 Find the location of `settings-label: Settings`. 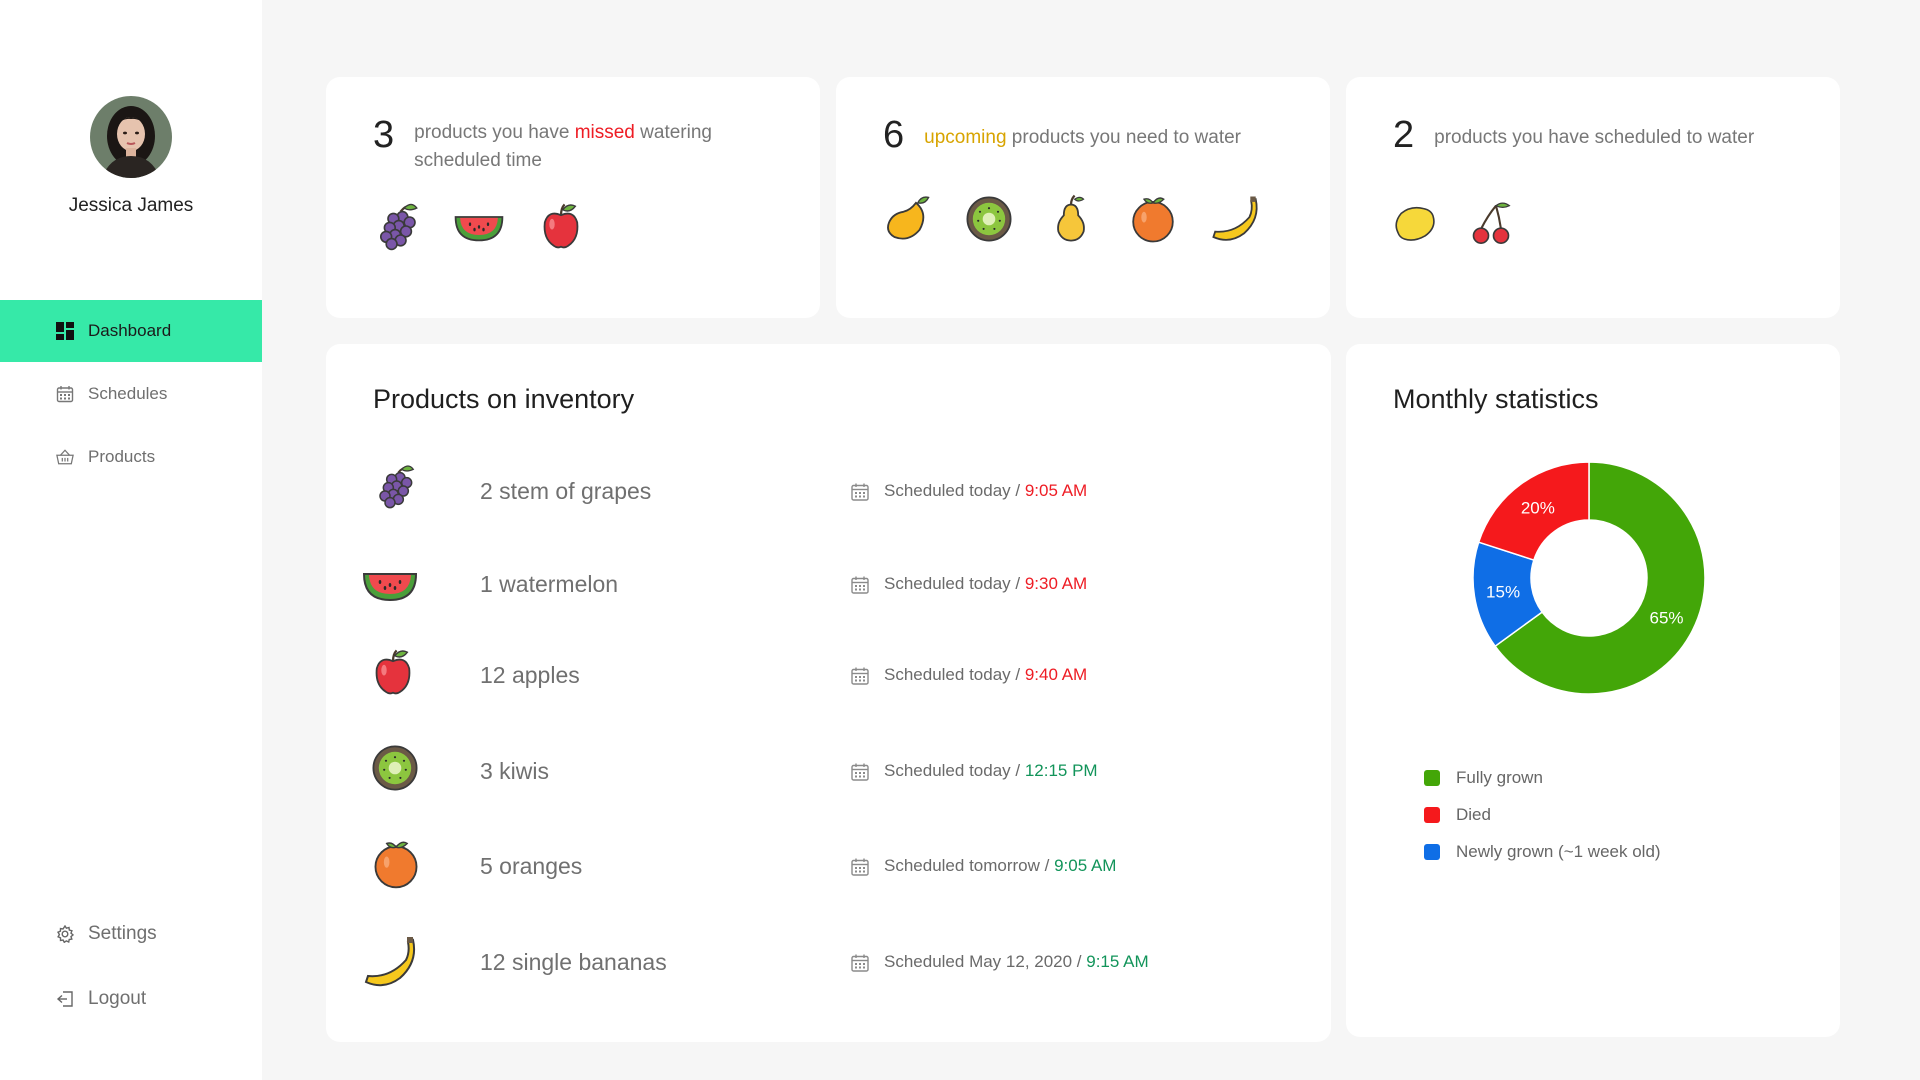

settings-label: Settings is located at coordinates (122, 933).